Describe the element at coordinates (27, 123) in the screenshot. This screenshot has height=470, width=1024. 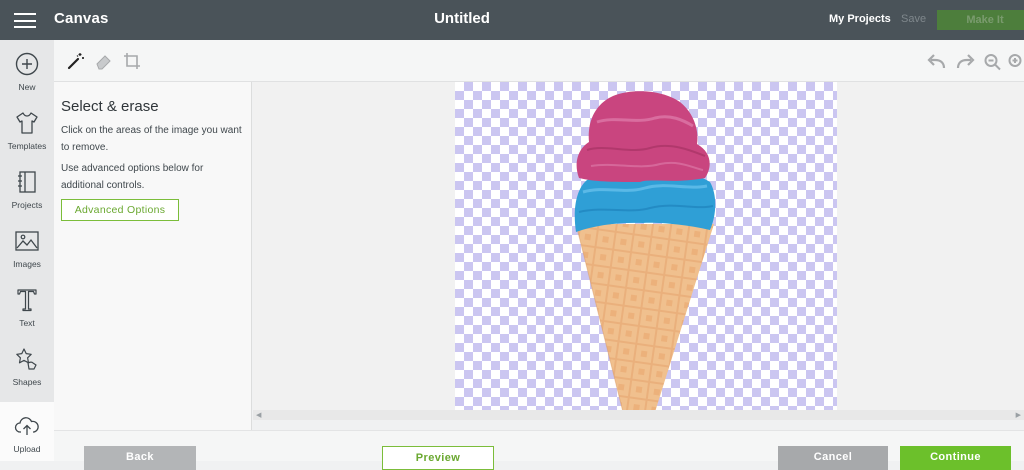
I see `shirt-icon` at that location.